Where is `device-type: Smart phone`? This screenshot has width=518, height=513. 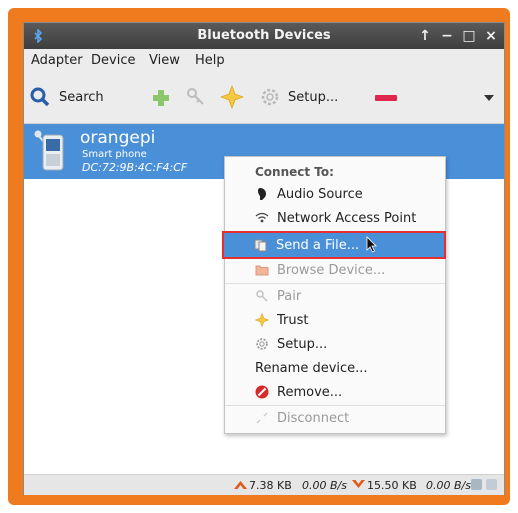
device-type: Smart phone is located at coordinates (114, 154).